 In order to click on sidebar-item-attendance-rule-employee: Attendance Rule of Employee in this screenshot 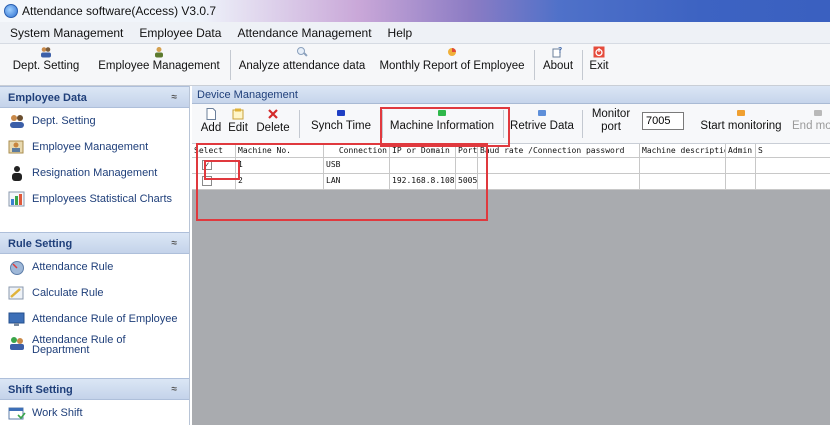, I will do `click(94, 319)`.